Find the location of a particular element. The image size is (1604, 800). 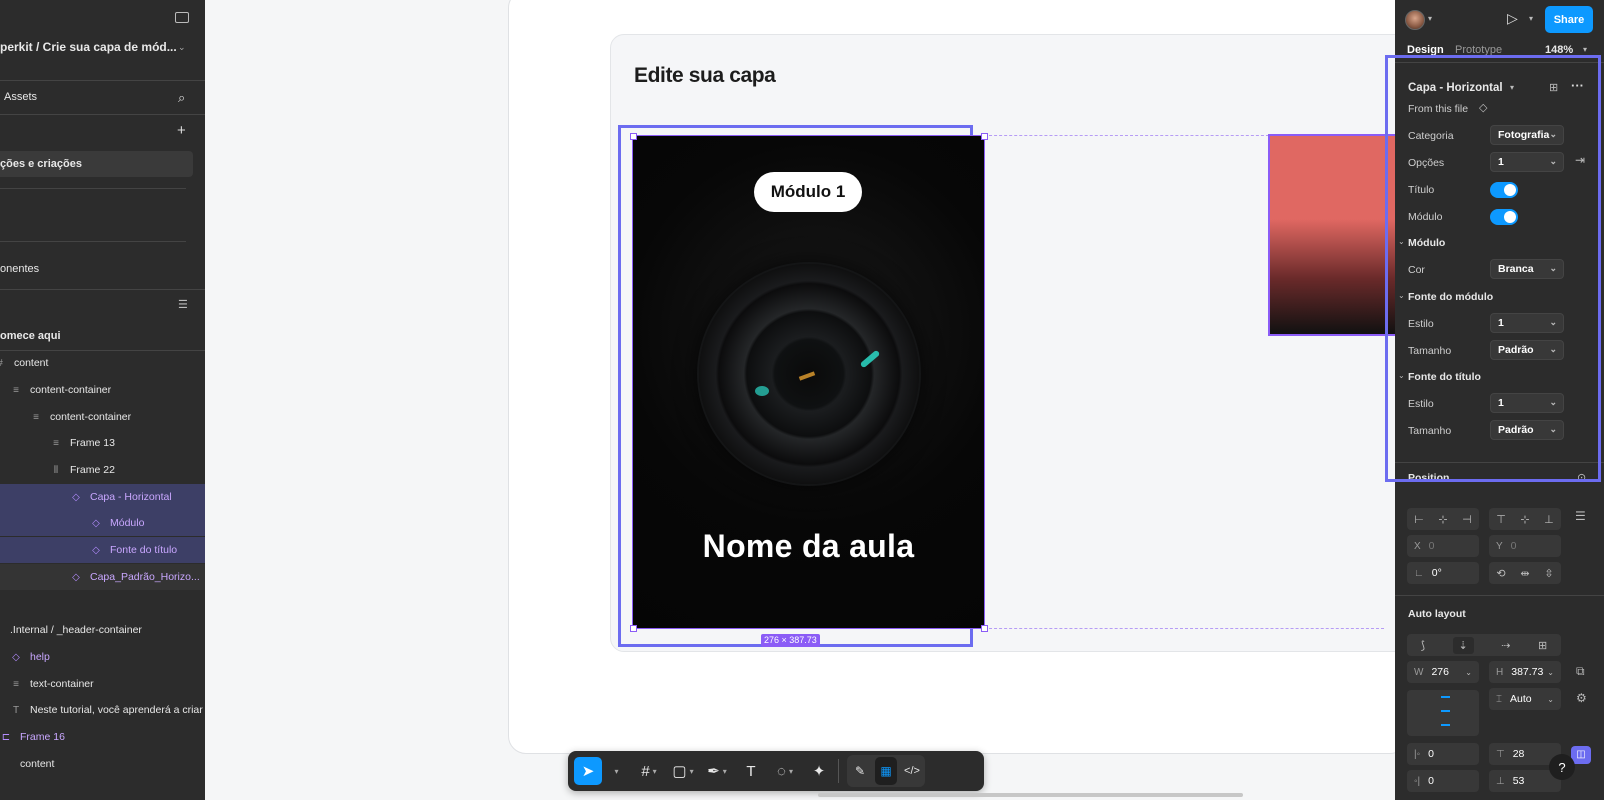

help-button: ? is located at coordinates (1562, 767).